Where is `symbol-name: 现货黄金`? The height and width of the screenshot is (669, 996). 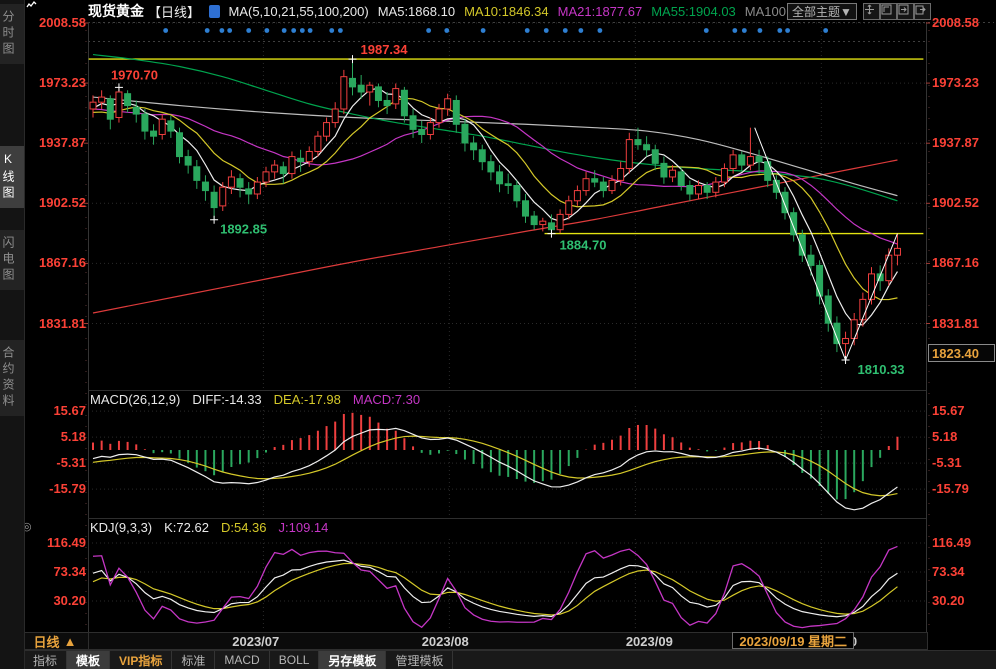 symbol-name: 现货黄金 is located at coordinates (116, 11).